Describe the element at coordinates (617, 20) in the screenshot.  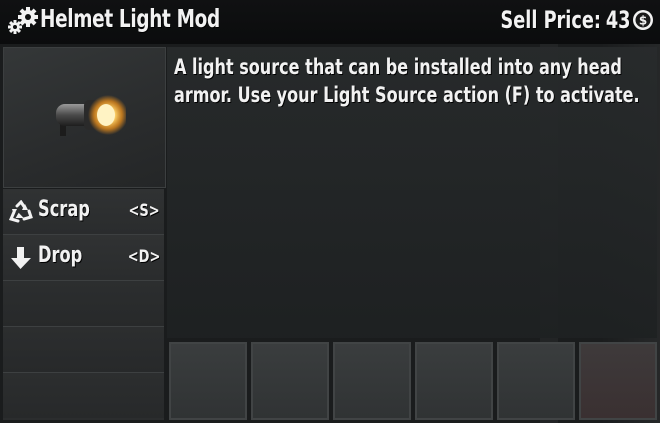
I see `sell-price-value: 43` at that location.